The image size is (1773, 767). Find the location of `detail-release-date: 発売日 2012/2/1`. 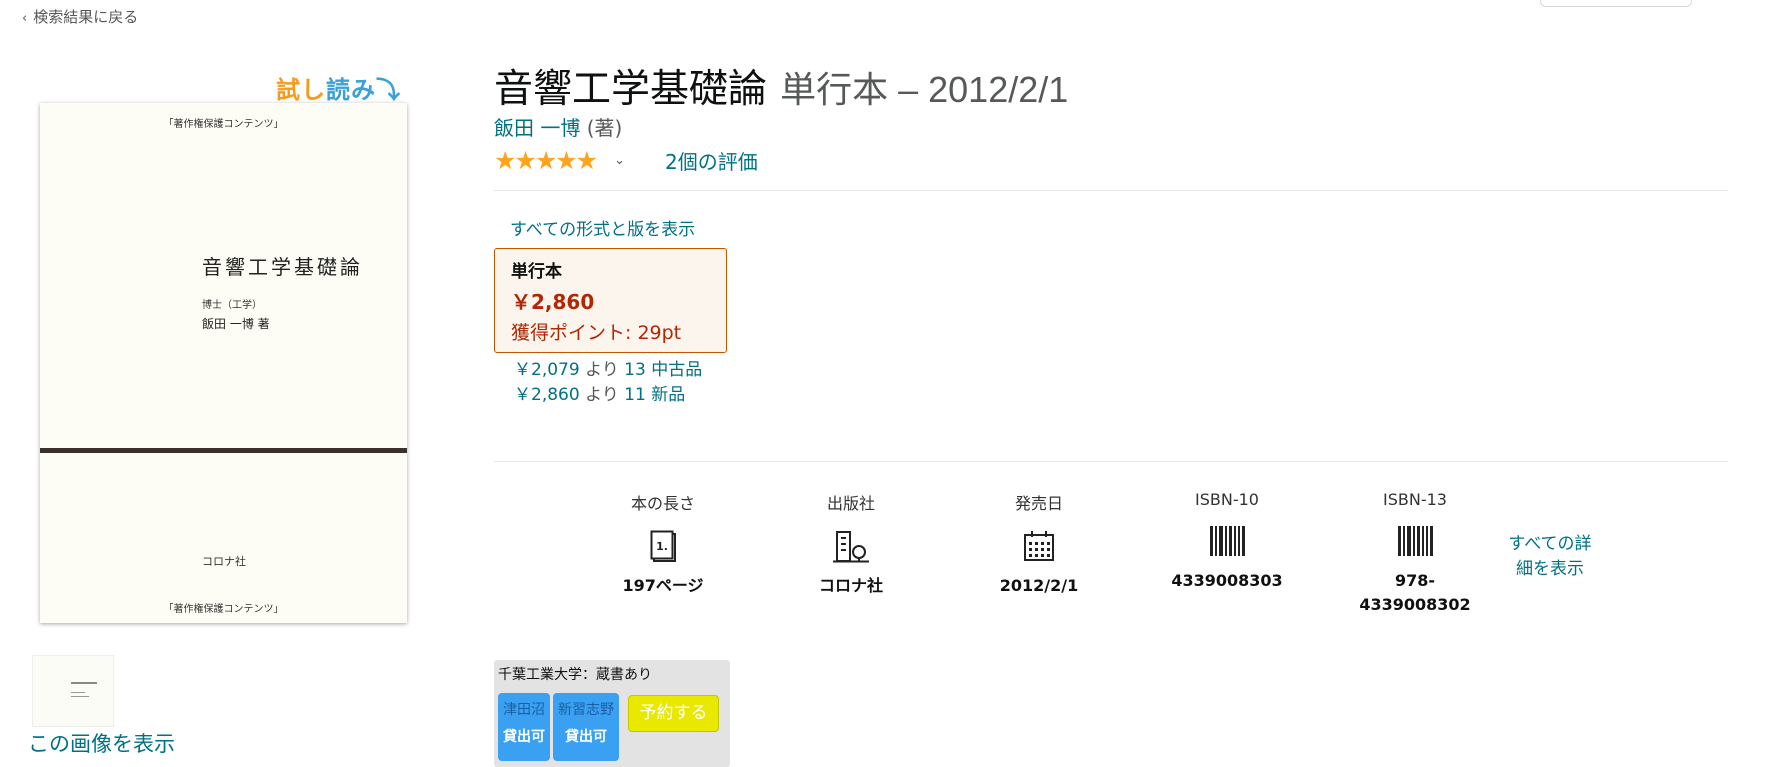

detail-release-date: 発売日 2012/2/1 is located at coordinates (1039, 544).